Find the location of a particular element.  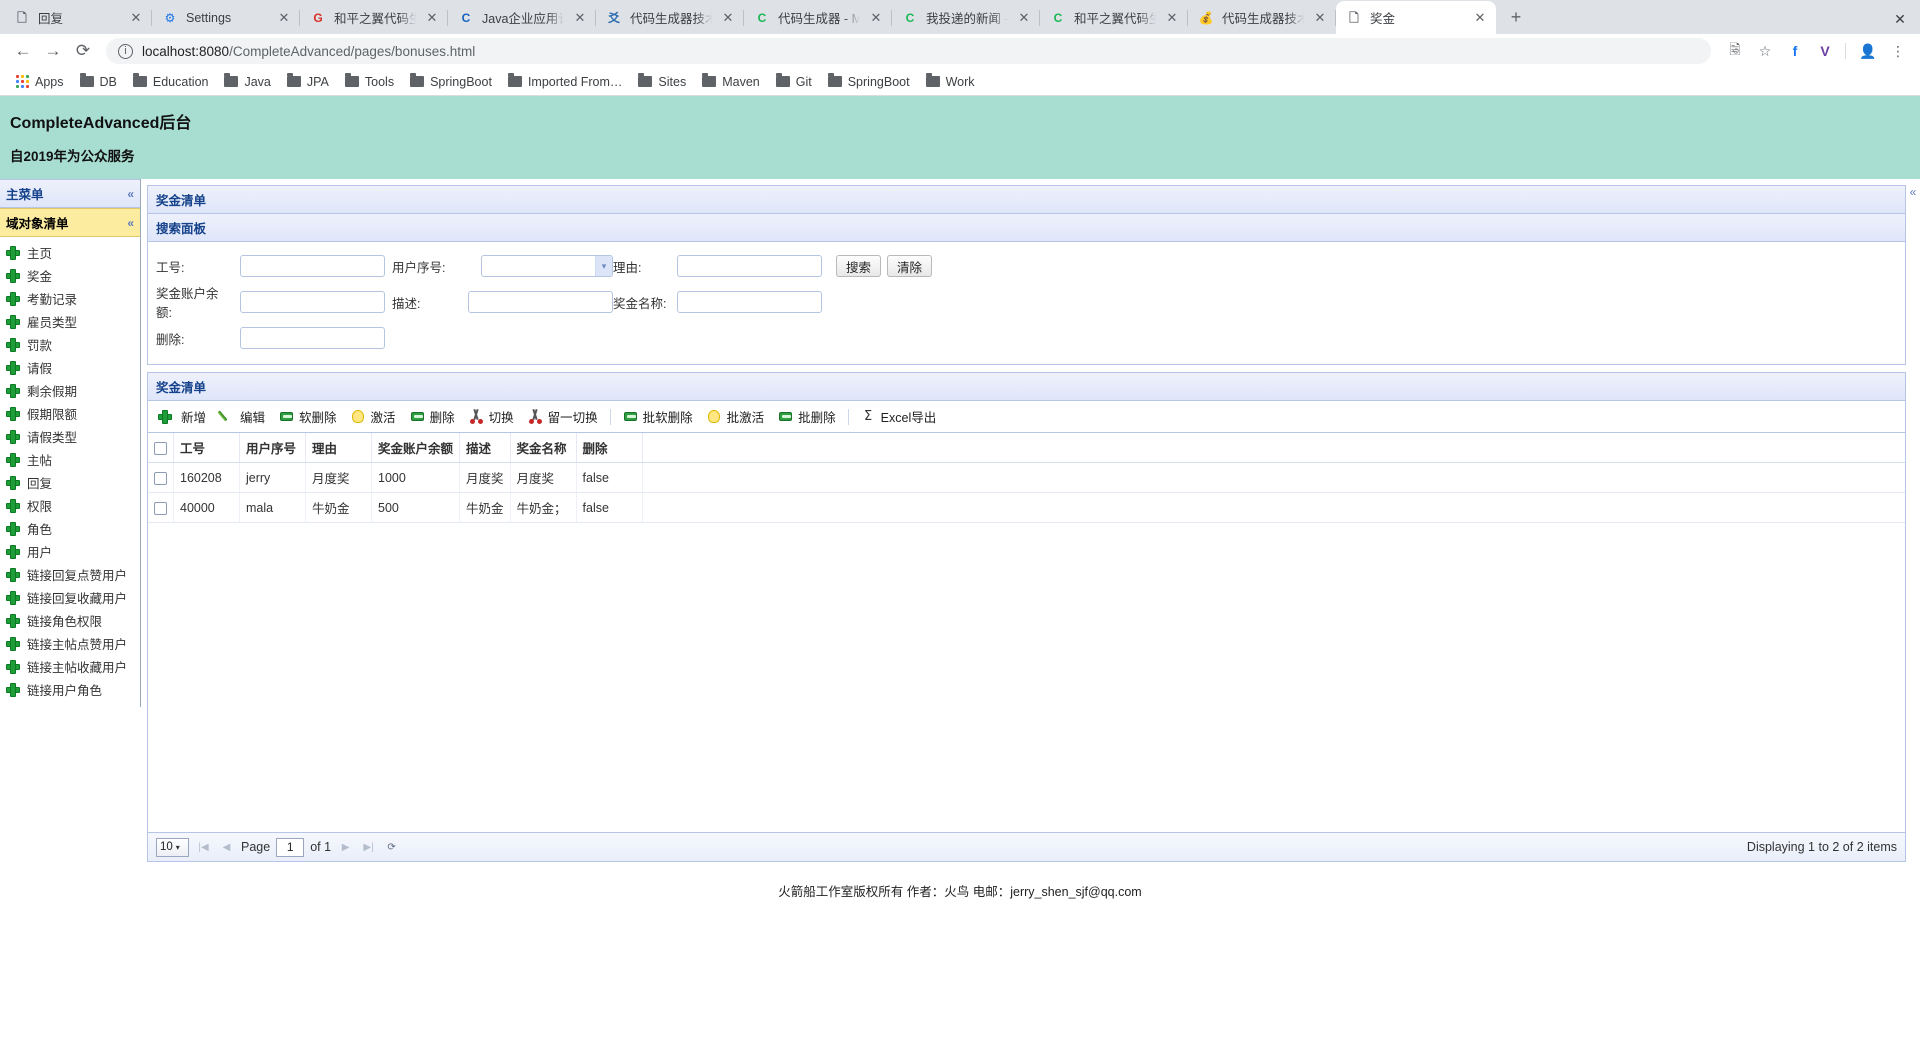

profile-icon: 👤 is located at coordinates (1868, 51).